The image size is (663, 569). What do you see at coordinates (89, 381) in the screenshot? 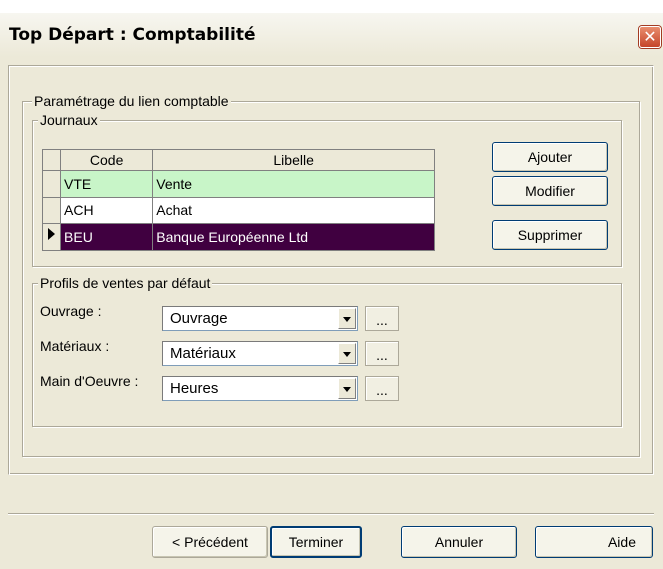
I see `main-oeuvre-label: Main d'Oeuvre :` at bounding box center [89, 381].